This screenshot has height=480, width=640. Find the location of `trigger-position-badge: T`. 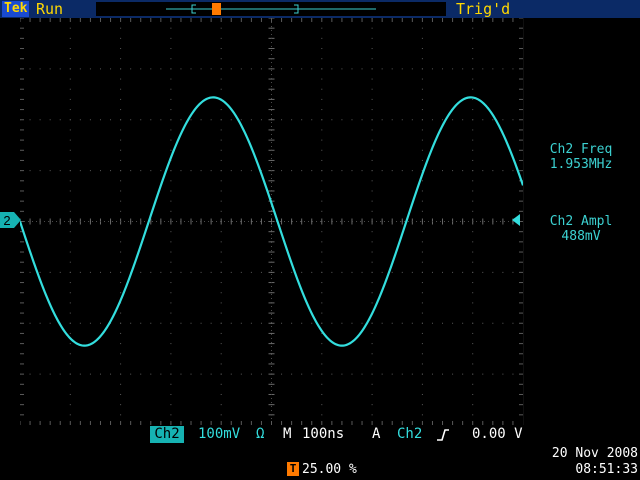

trigger-position-badge: T is located at coordinates (293, 469).